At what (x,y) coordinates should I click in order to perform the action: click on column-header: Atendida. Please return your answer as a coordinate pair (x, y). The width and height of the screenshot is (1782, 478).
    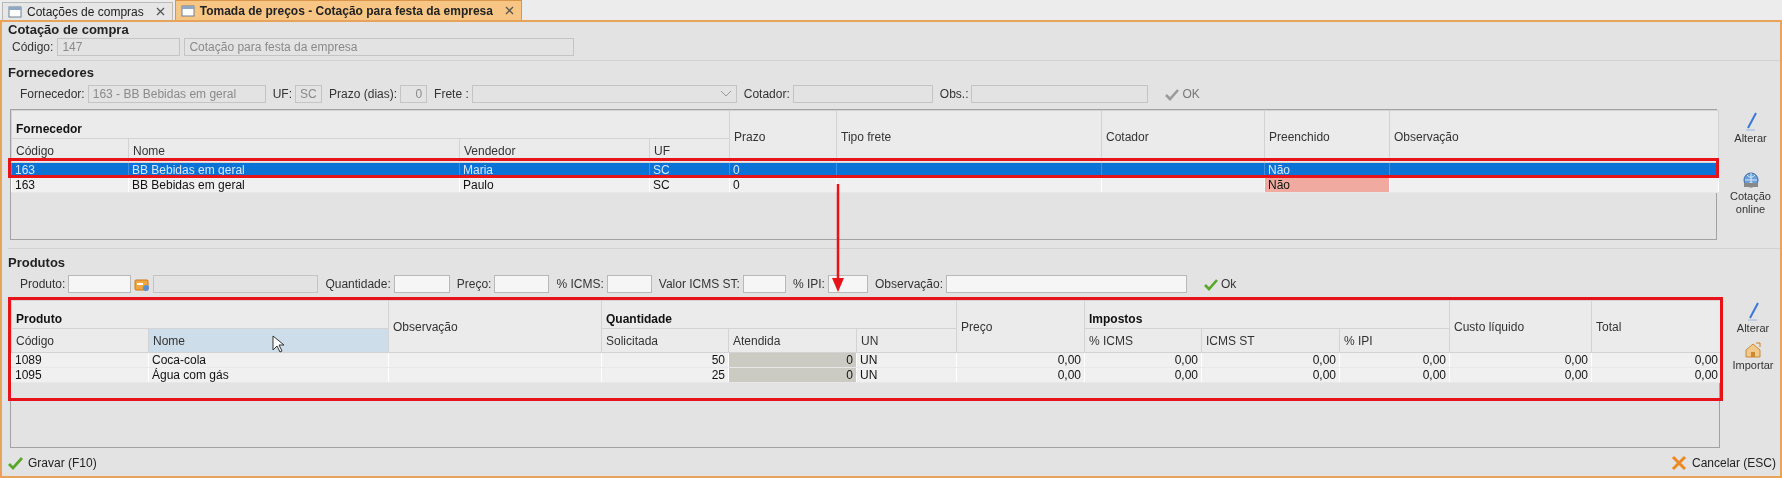
    Looking at the image, I should click on (792, 340).